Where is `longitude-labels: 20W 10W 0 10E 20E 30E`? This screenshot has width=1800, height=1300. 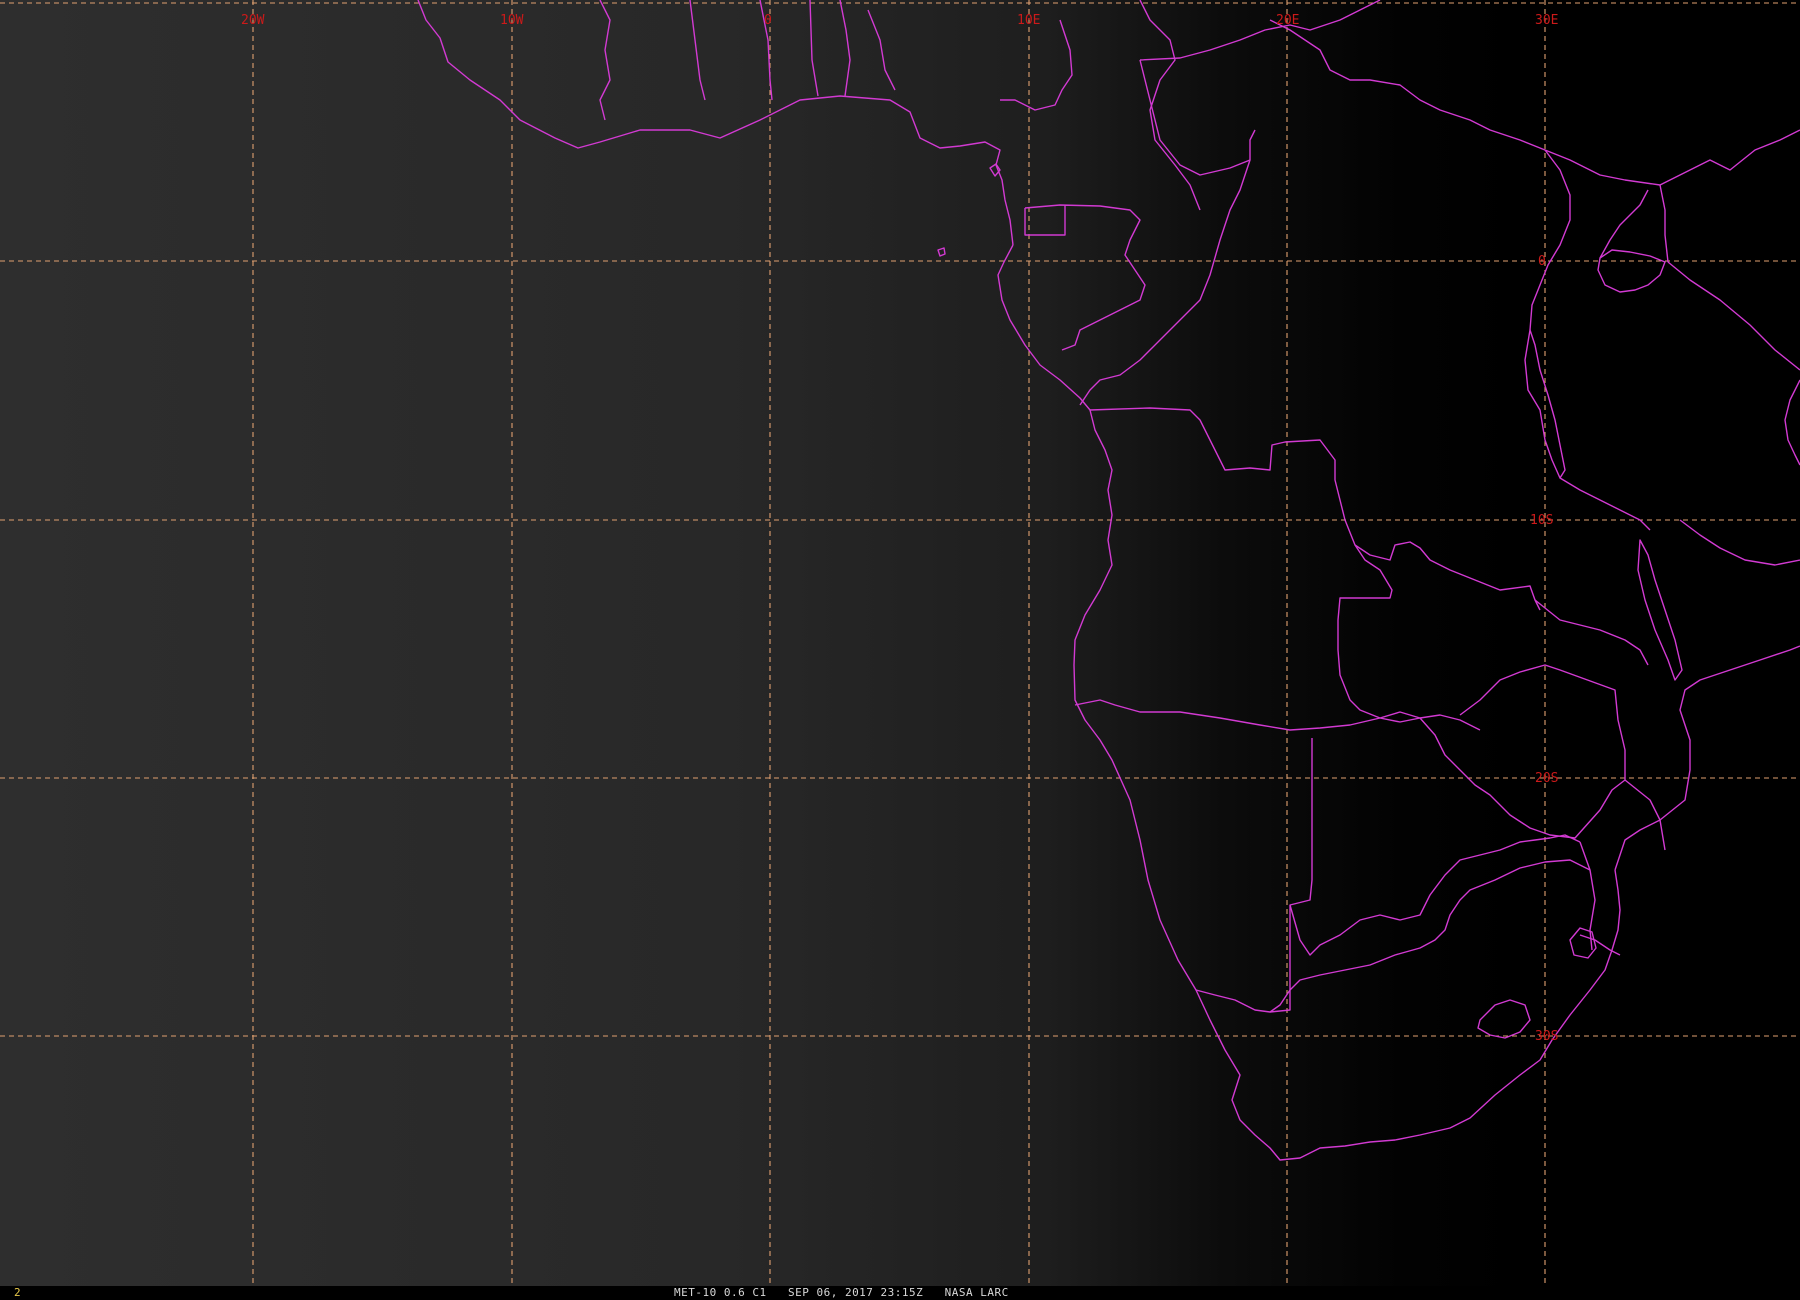 longitude-labels: 20W 10W 0 10E 20E 30E is located at coordinates (899, 20).